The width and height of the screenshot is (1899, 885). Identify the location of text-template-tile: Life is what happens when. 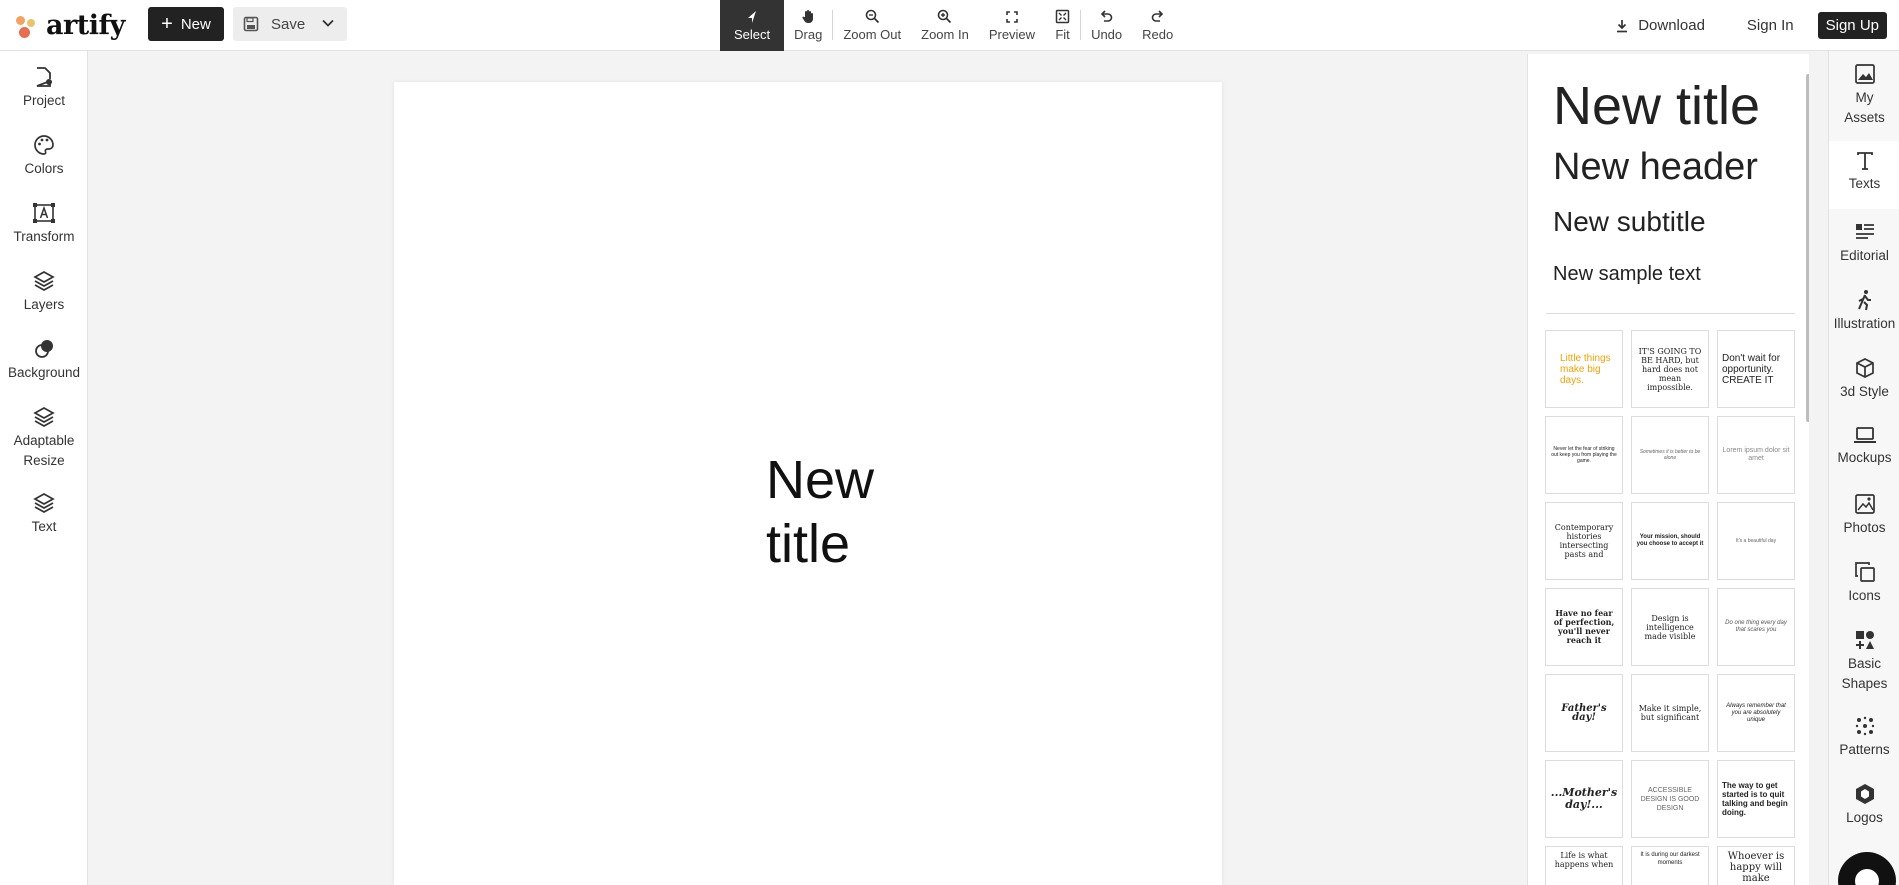
(1584, 865).